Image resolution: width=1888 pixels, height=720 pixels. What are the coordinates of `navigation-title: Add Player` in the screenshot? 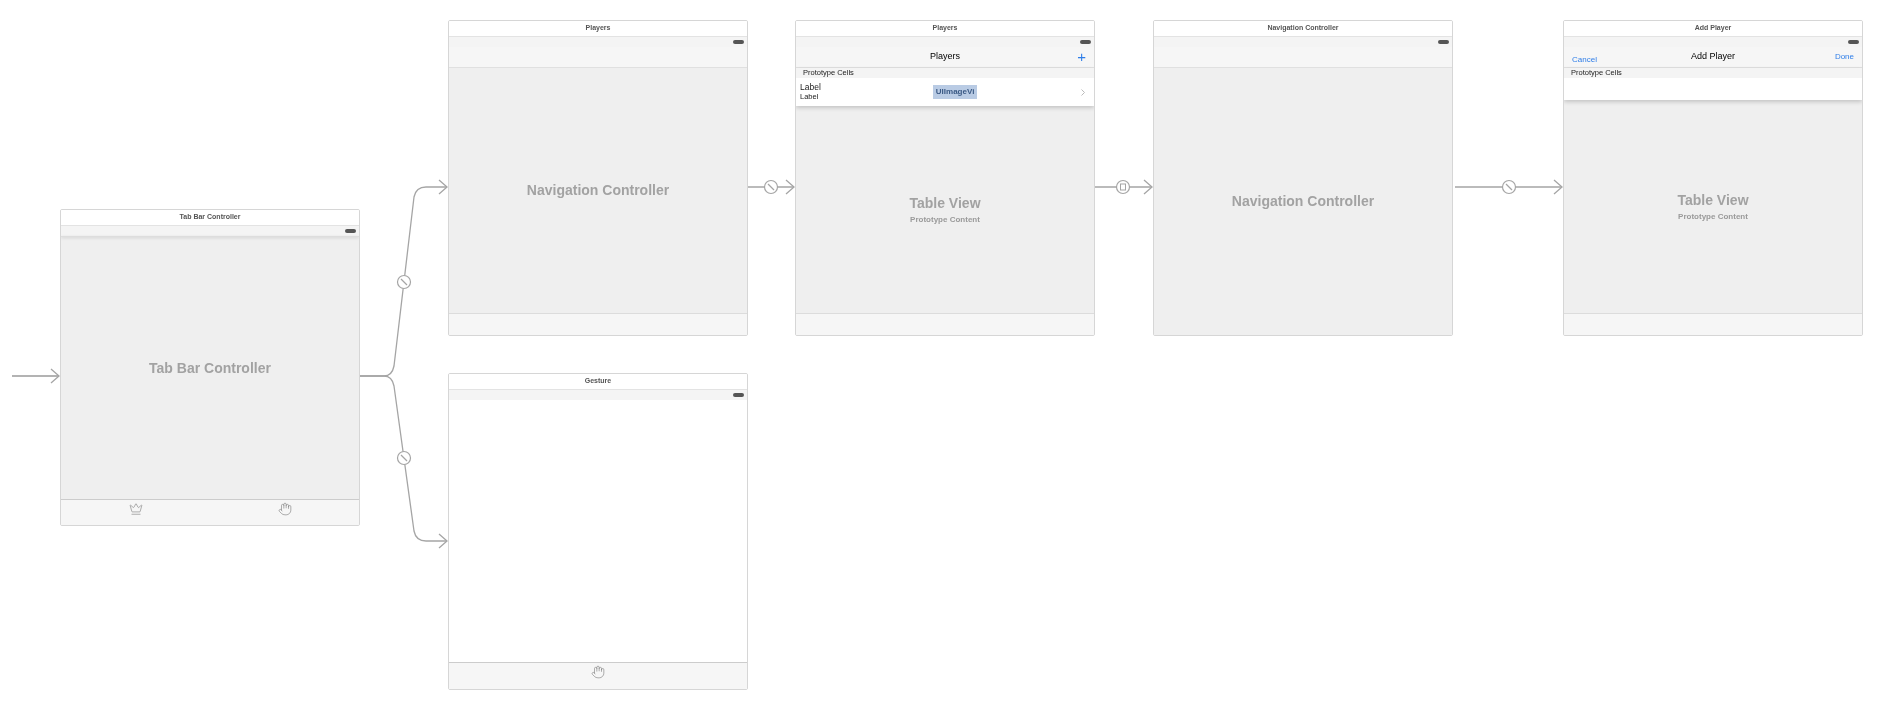 It's located at (1713, 57).